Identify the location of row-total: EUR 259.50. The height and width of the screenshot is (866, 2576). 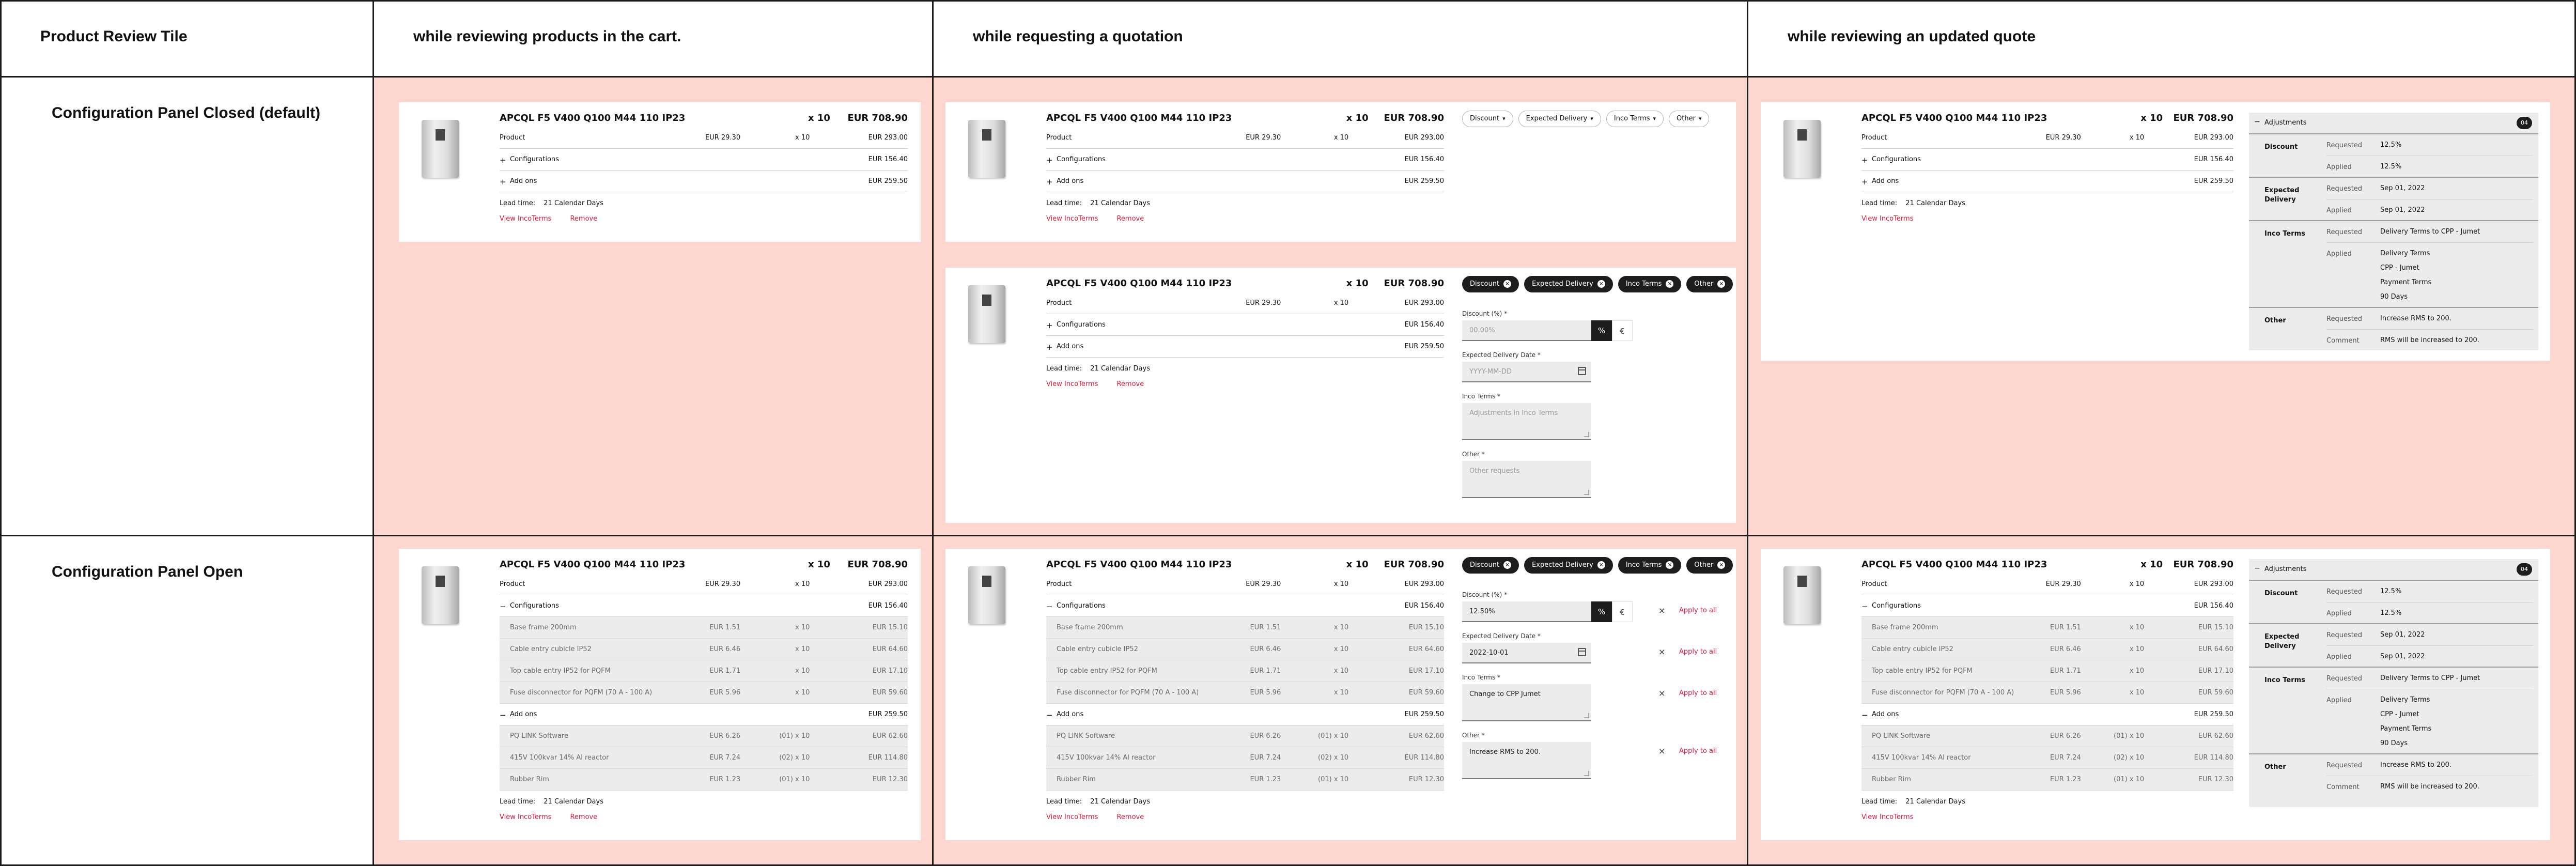
(1424, 181).